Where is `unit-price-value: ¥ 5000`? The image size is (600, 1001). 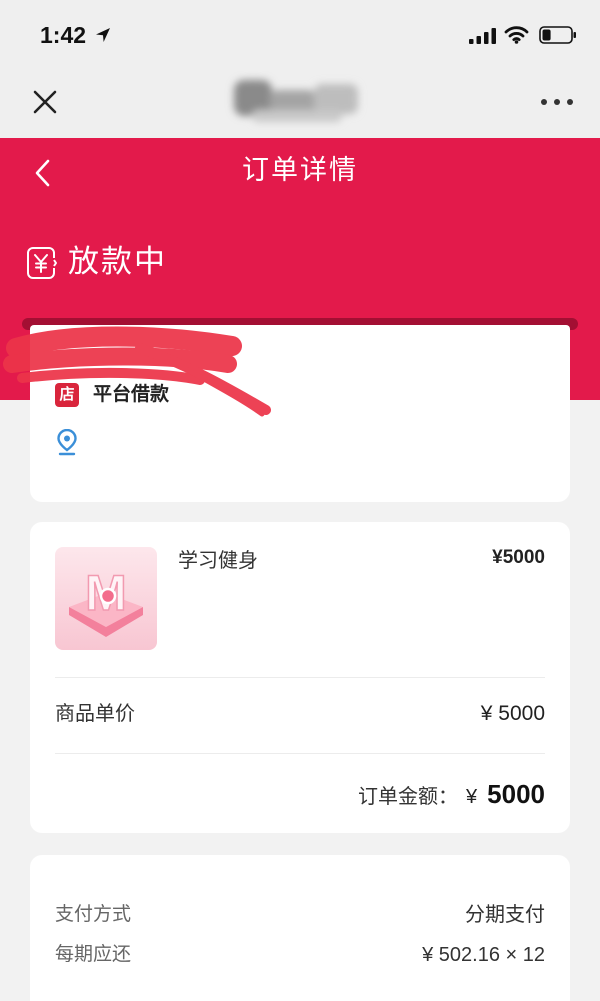 unit-price-value: ¥ 5000 is located at coordinates (512, 713).